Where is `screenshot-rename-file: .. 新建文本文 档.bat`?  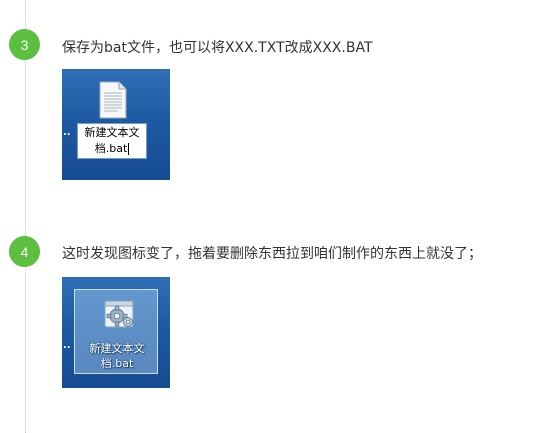 screenshot-rename-file: .. 新建文本文 档.bat is located at coordinates (116, 124).